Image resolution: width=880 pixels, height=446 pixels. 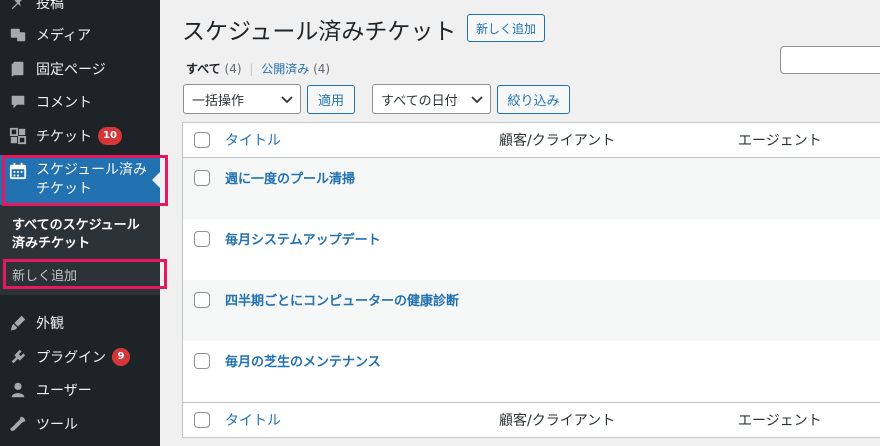 I want to click on status-filters: すべて (4) | 公開済み (4), so click(x=258, y=68).